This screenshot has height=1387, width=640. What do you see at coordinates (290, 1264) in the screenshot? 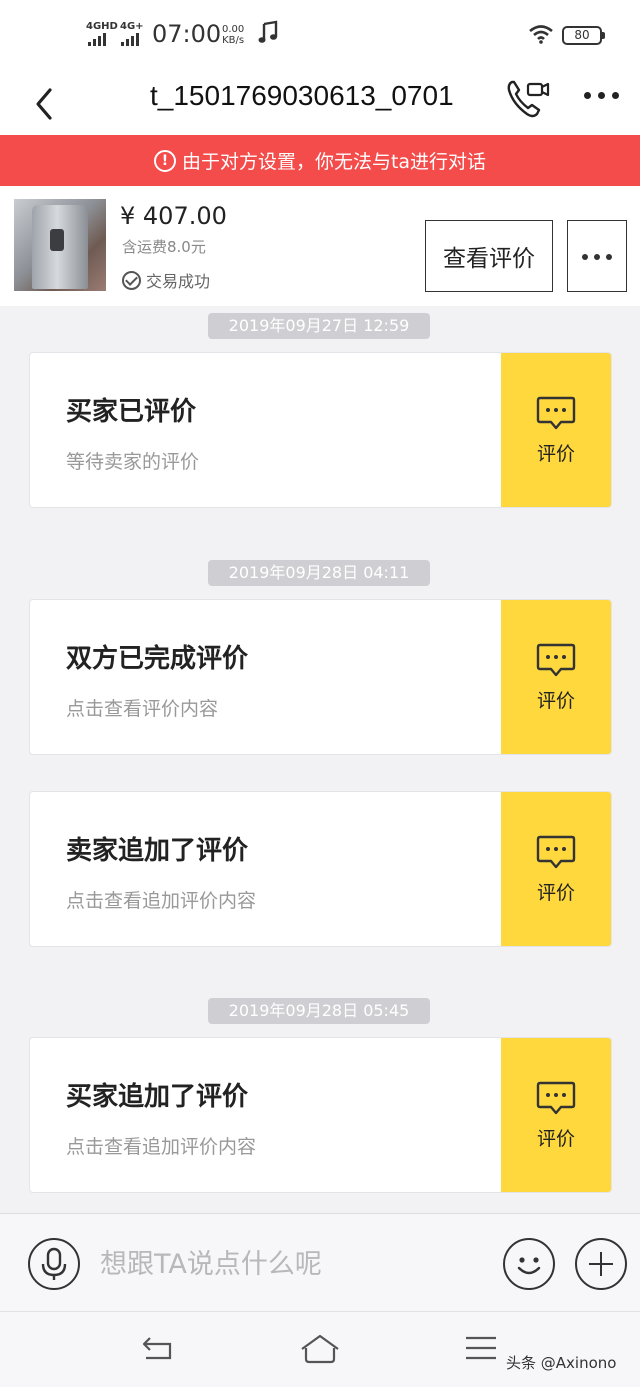
I see `message-input` at bounding box center [290, 1264].